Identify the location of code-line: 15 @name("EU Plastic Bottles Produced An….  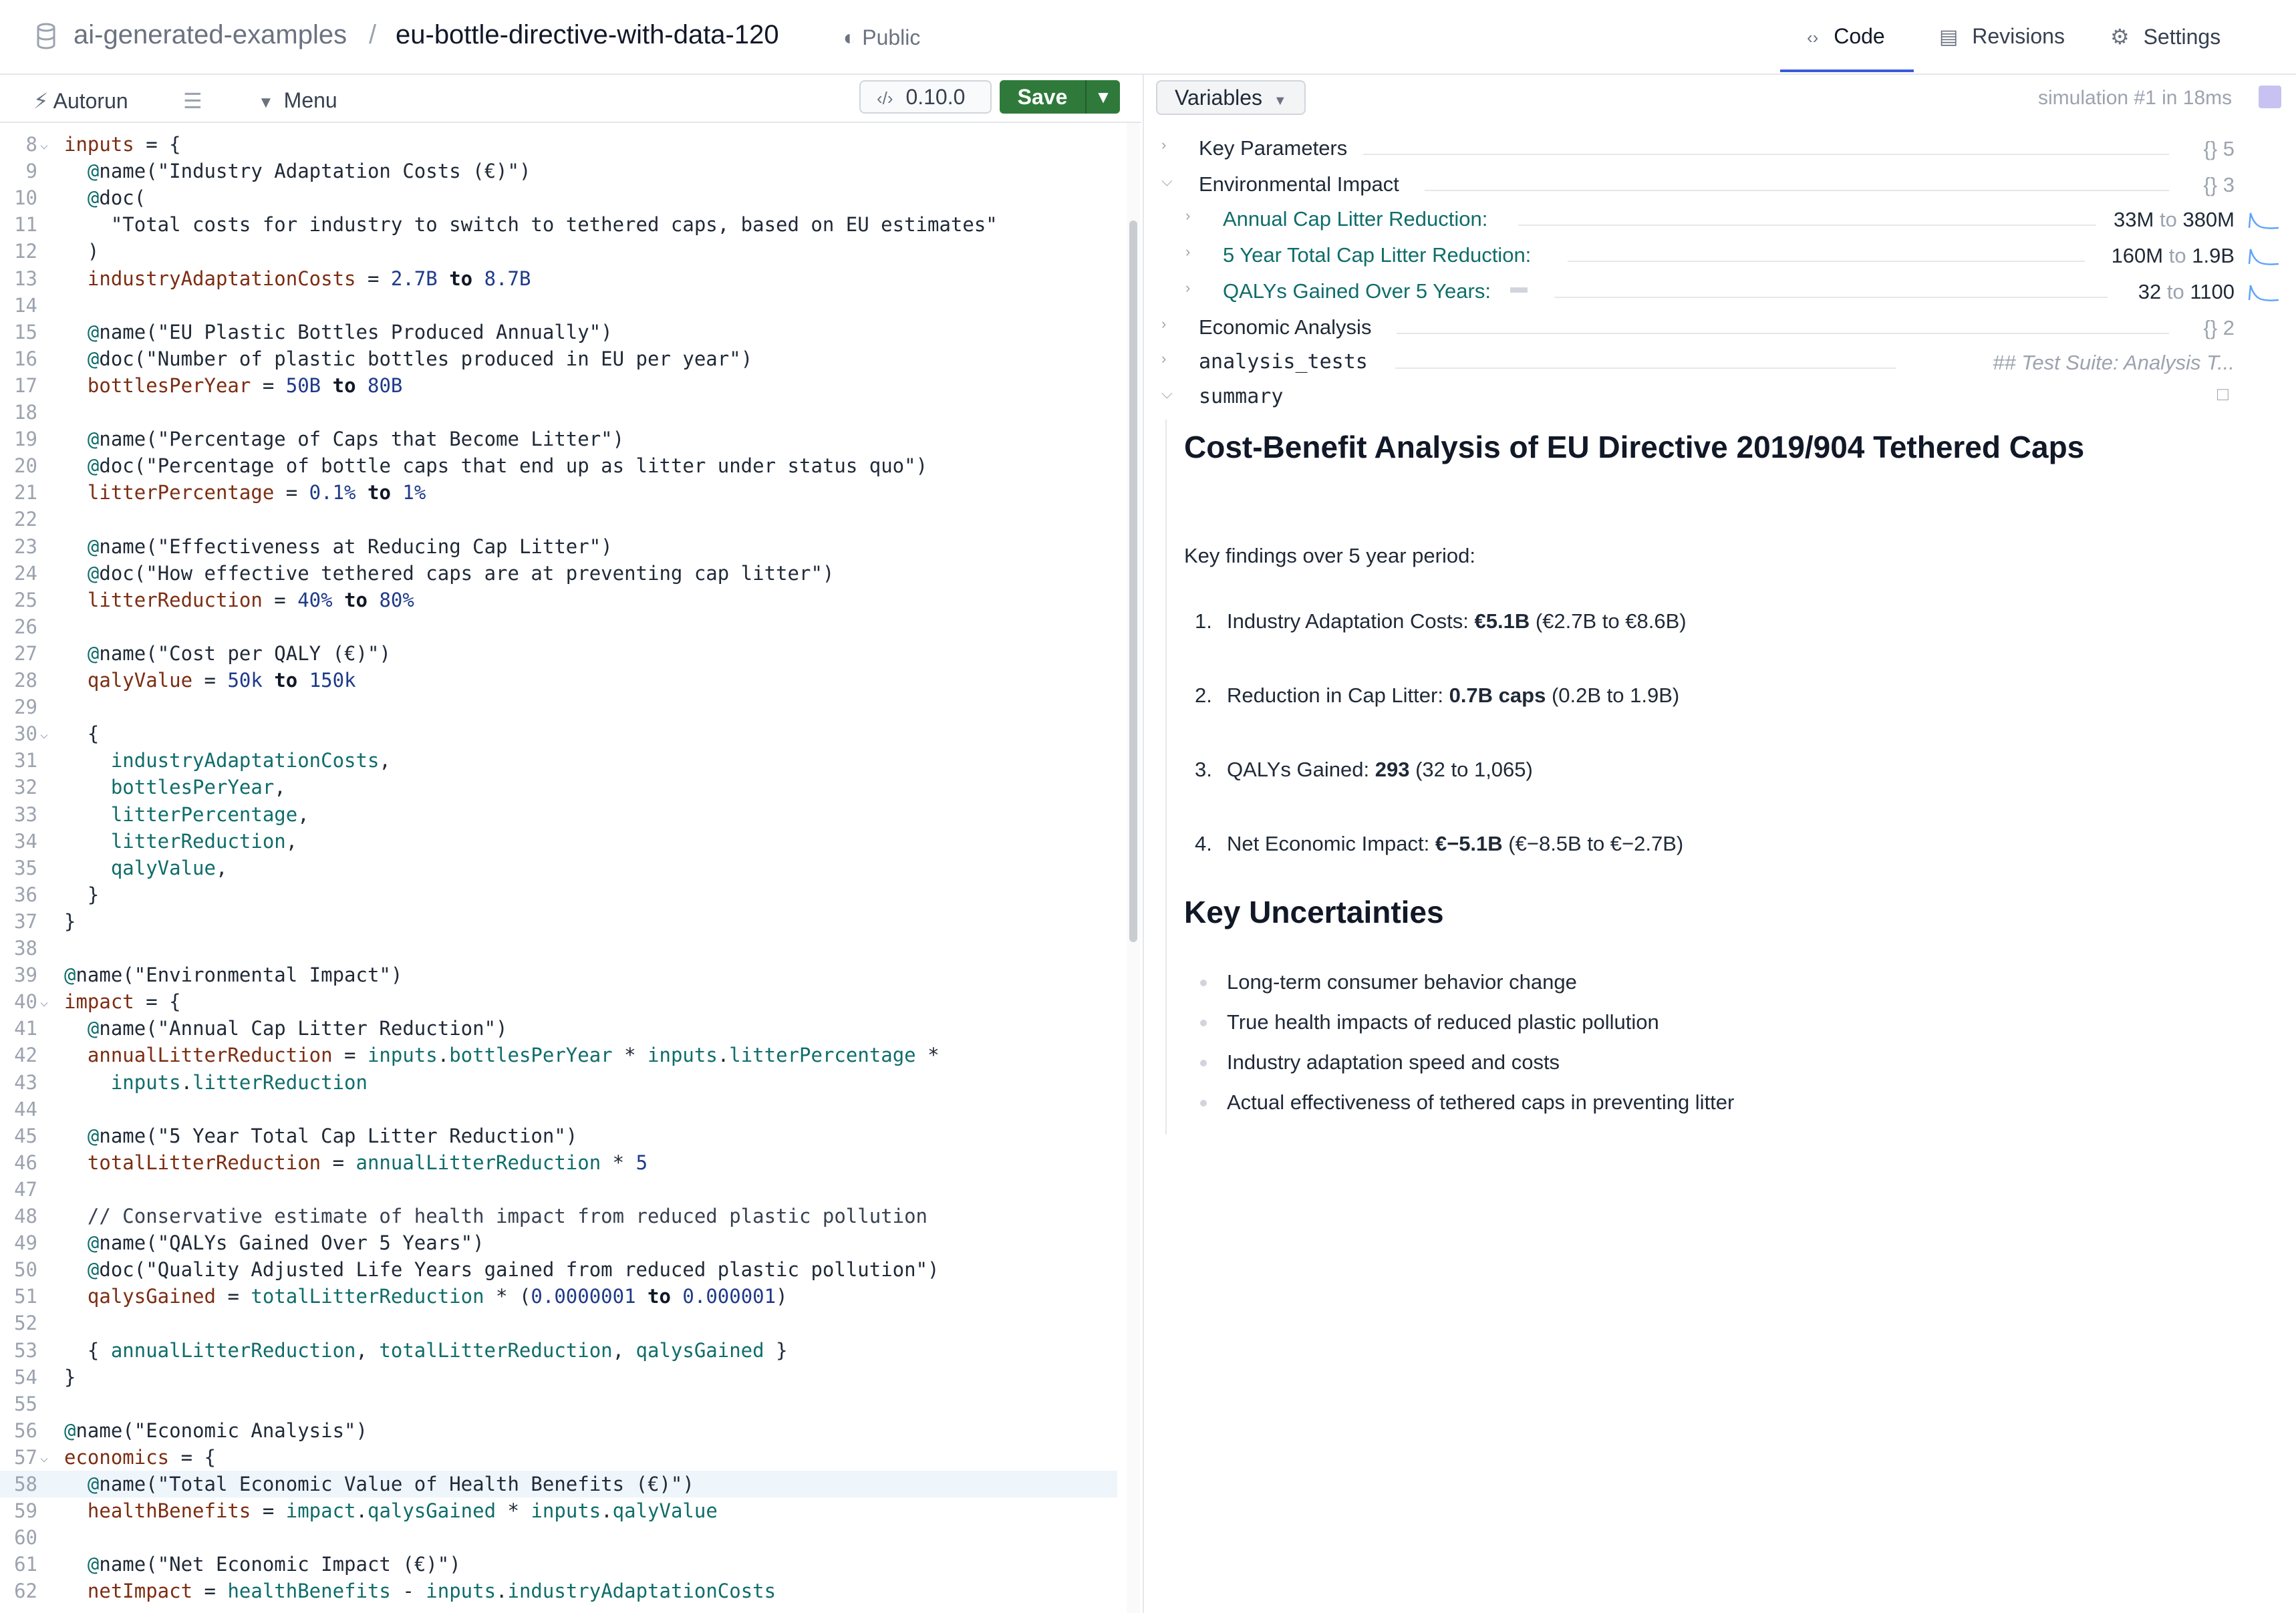
(558, 332).